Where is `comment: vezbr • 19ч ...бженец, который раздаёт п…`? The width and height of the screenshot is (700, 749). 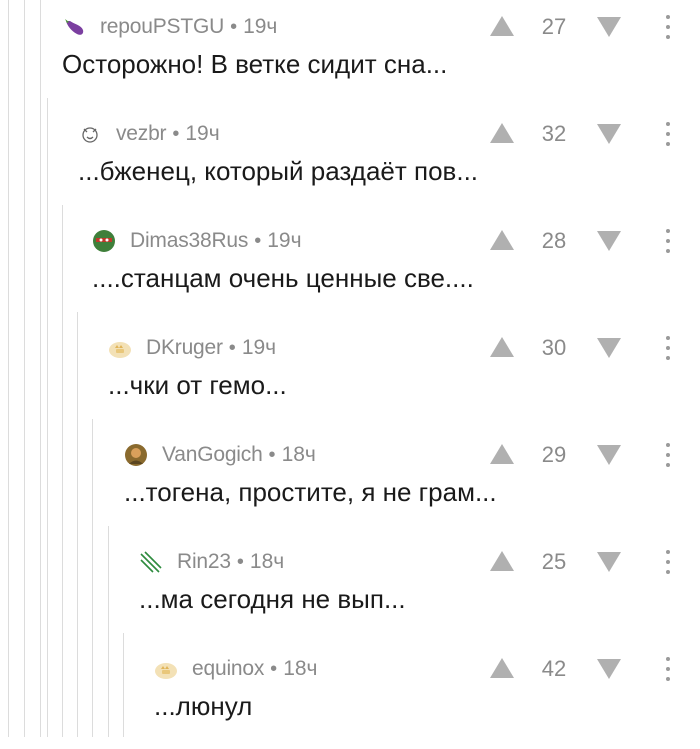 comment: vezbr • 19ч ...бженец, который раздаёт п… is located at coordinates (350, 160).